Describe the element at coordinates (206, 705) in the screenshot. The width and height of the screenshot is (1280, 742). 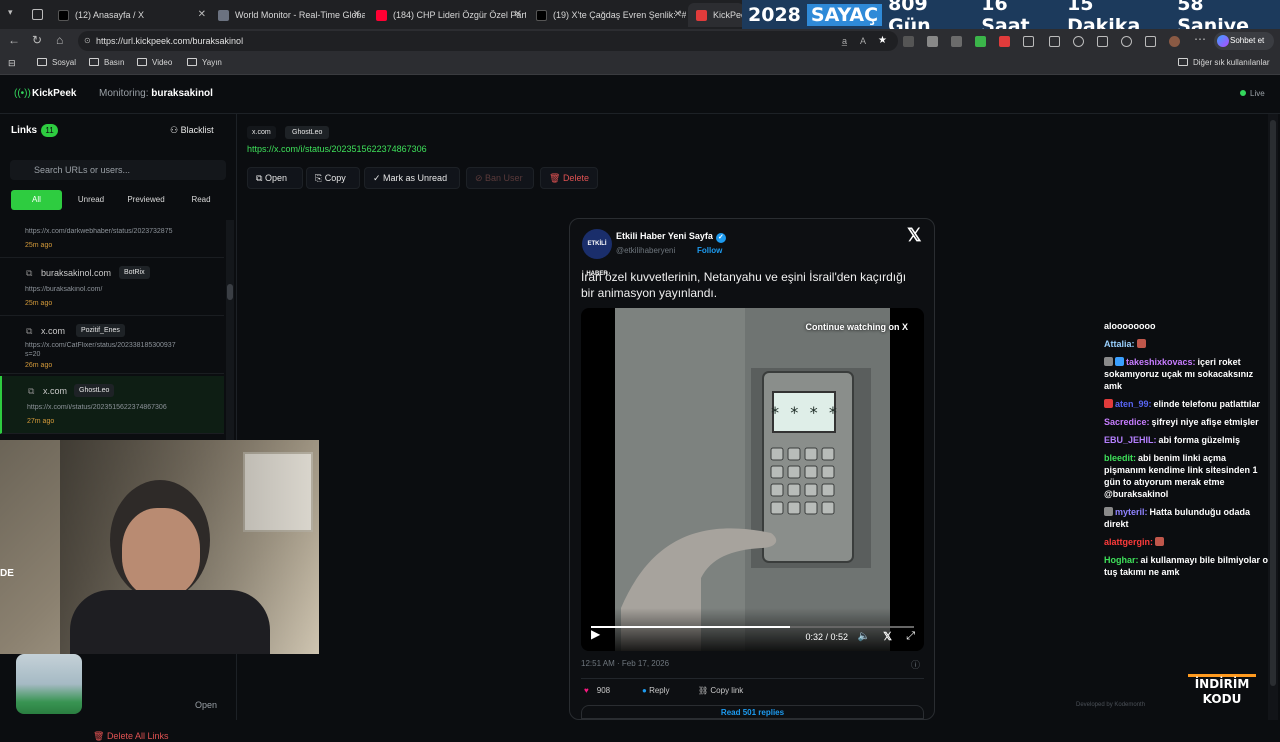
I see `open-button: Open` at that location.